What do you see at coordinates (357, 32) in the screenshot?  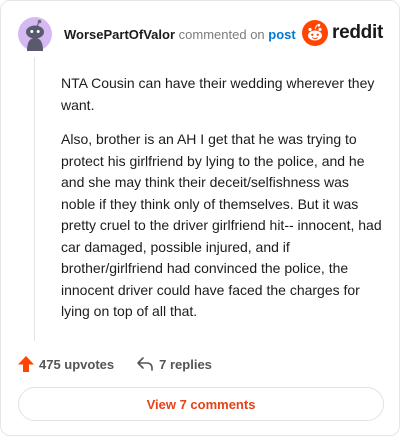 I see `reddit-wordmark: reddit` at bounding box center [357, 32].